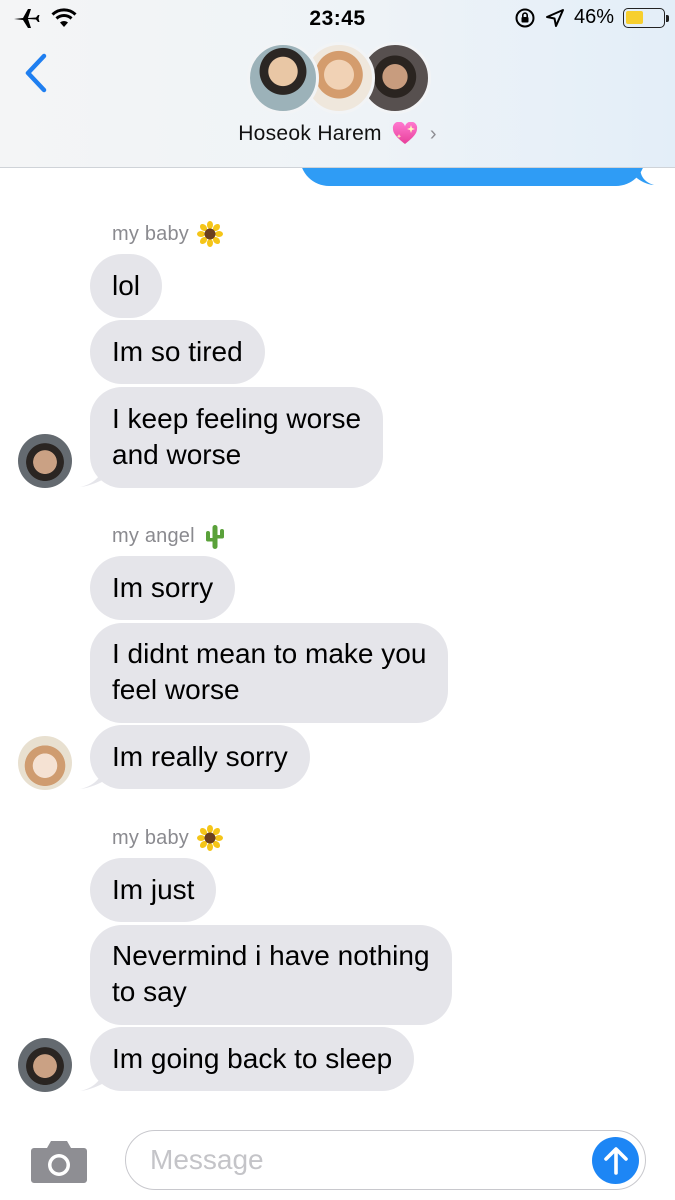 The height and width of the screenshot is (1200, 675). I want to click on incoming-message-bubble: lol, so click(126, 286).